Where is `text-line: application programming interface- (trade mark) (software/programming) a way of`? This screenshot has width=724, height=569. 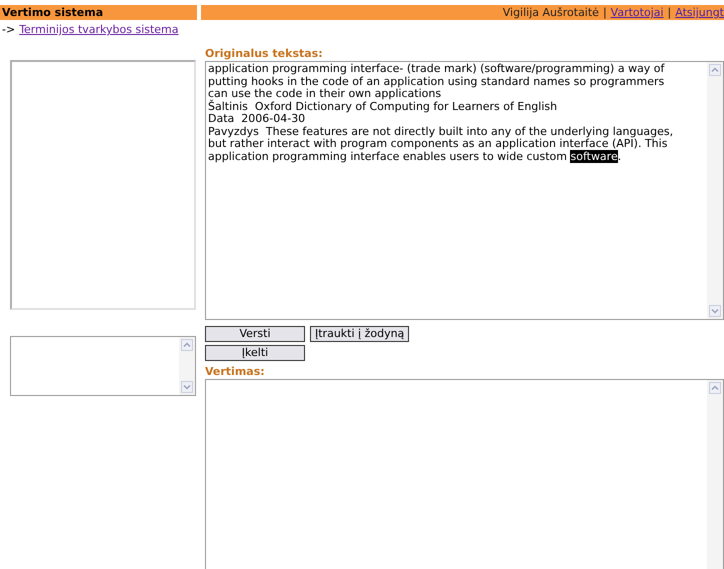
text-line: application programming interface- (trade mark) (software/programming) a way of is located at coordinates (437, 69).